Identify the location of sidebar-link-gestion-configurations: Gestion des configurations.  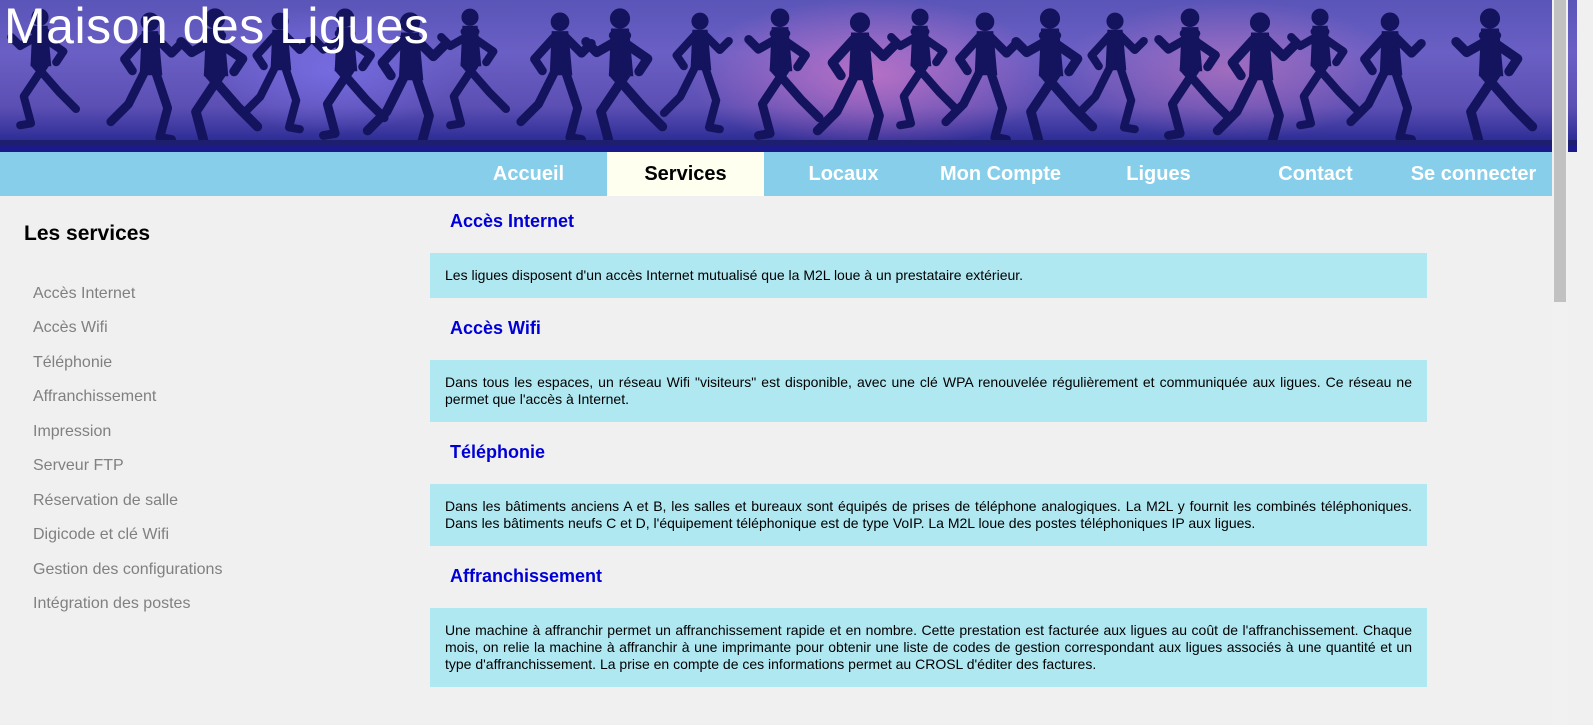
(127, 570).